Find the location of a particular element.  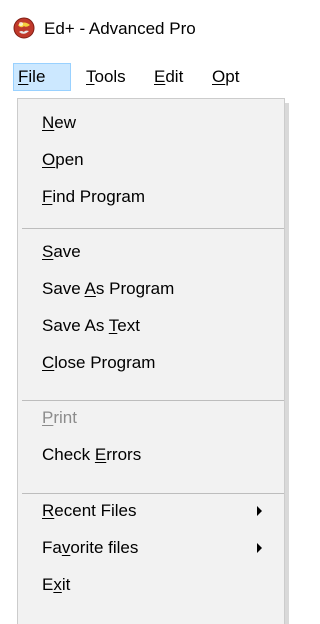

menu-item-new: New is located at coordinates (59, 123).